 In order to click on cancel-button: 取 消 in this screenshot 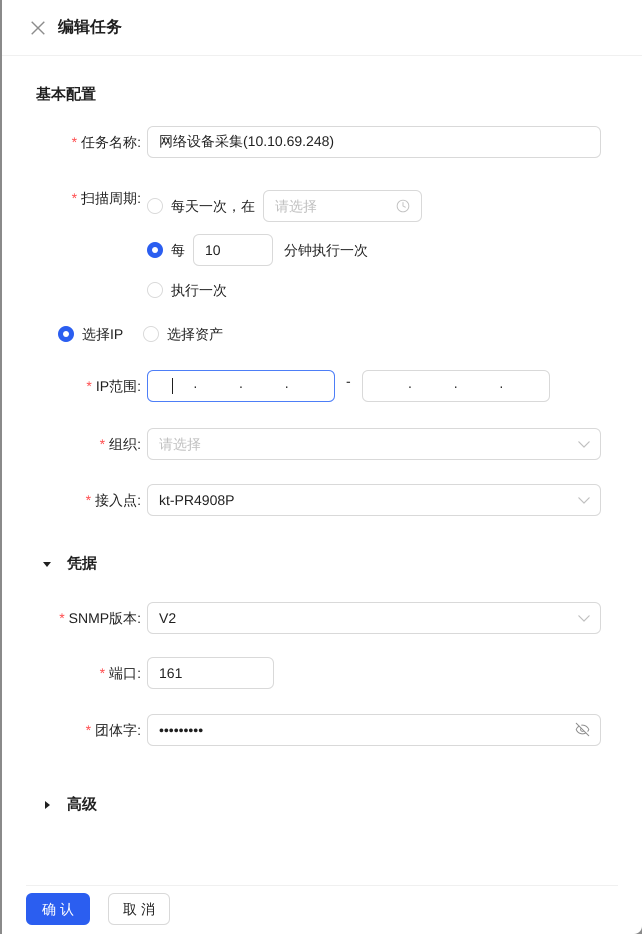, I will do `click(139, 909)`.